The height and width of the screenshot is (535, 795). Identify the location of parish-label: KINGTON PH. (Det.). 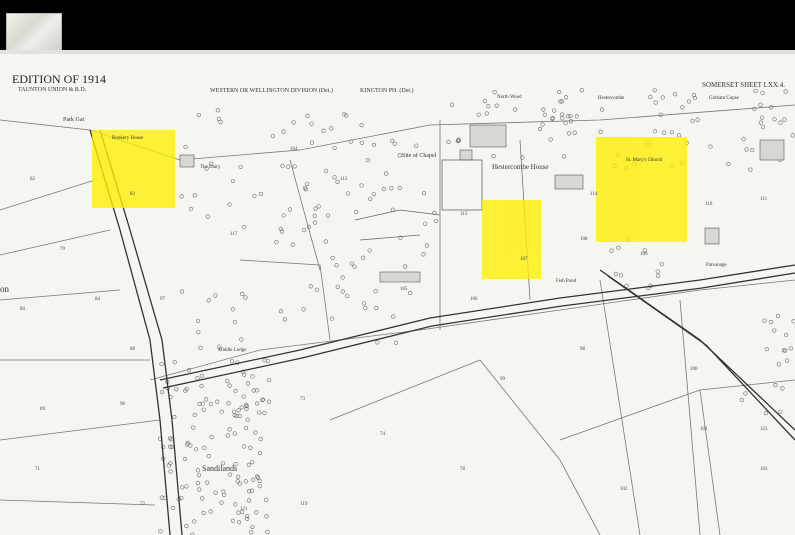
(387, 91).